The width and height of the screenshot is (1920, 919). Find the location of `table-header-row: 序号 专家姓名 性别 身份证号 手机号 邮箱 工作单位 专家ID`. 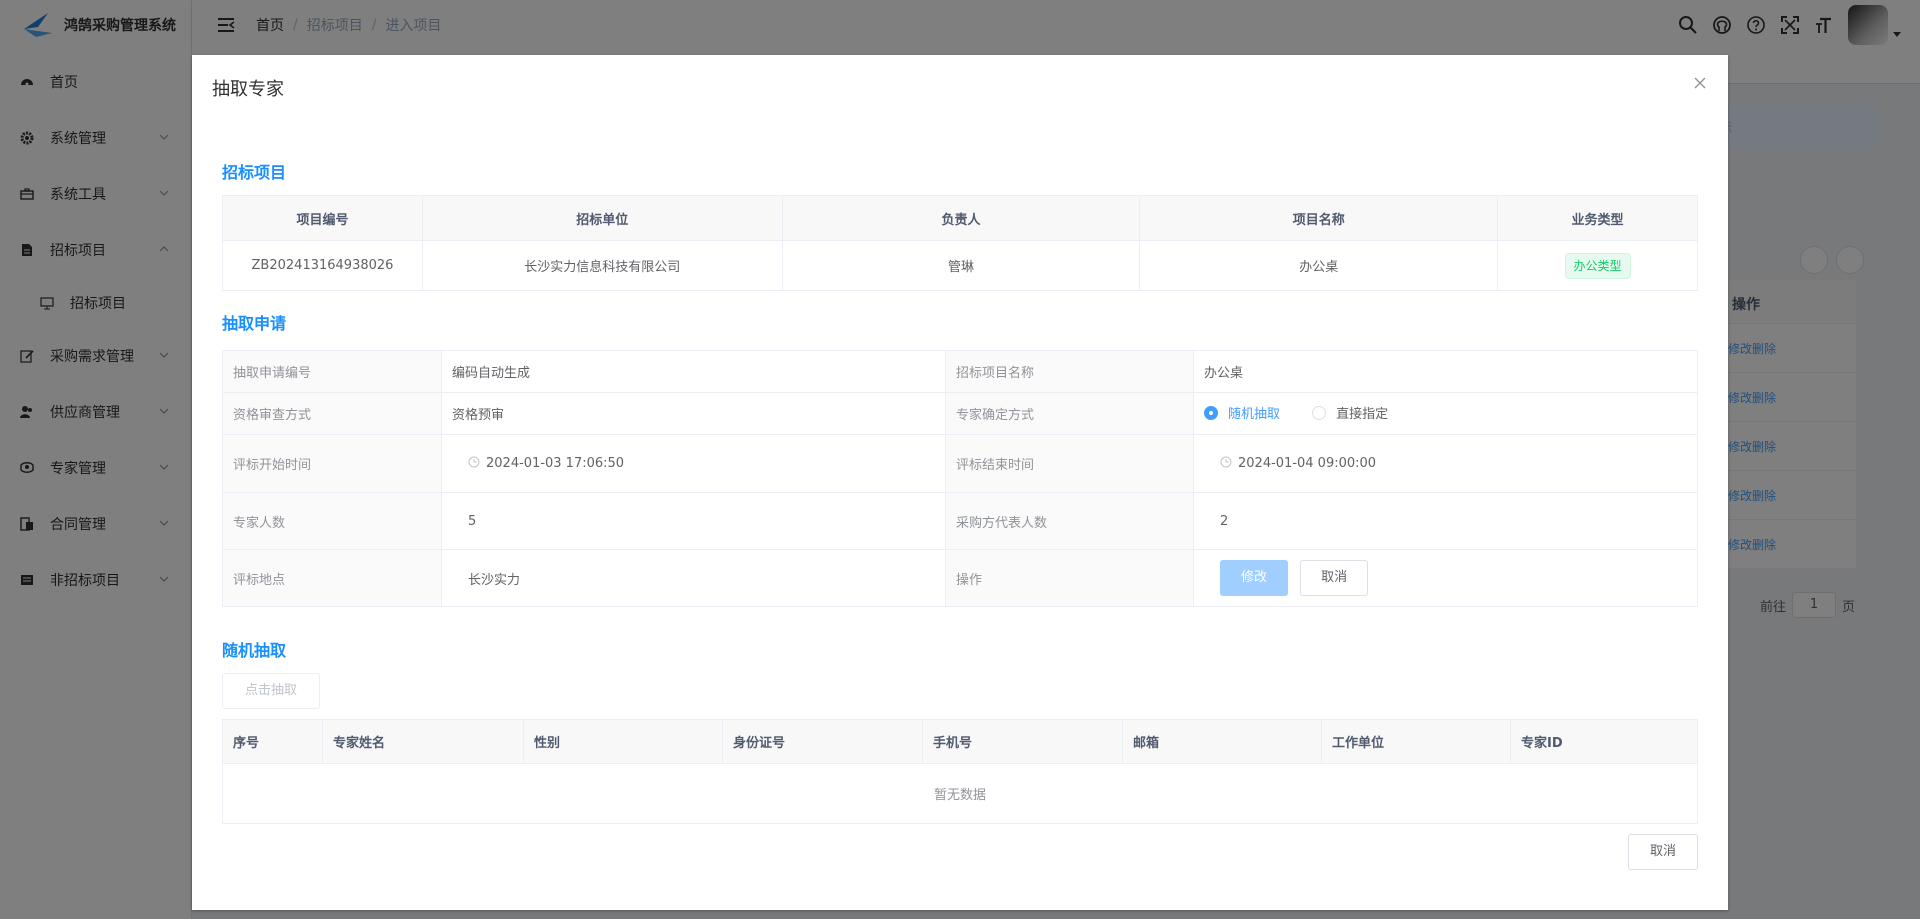

table-header-row: 序号 专家姓名 性别 身份证号 手机号 邮箱 工作单位 专家ID is located at coordinates (960, 741).